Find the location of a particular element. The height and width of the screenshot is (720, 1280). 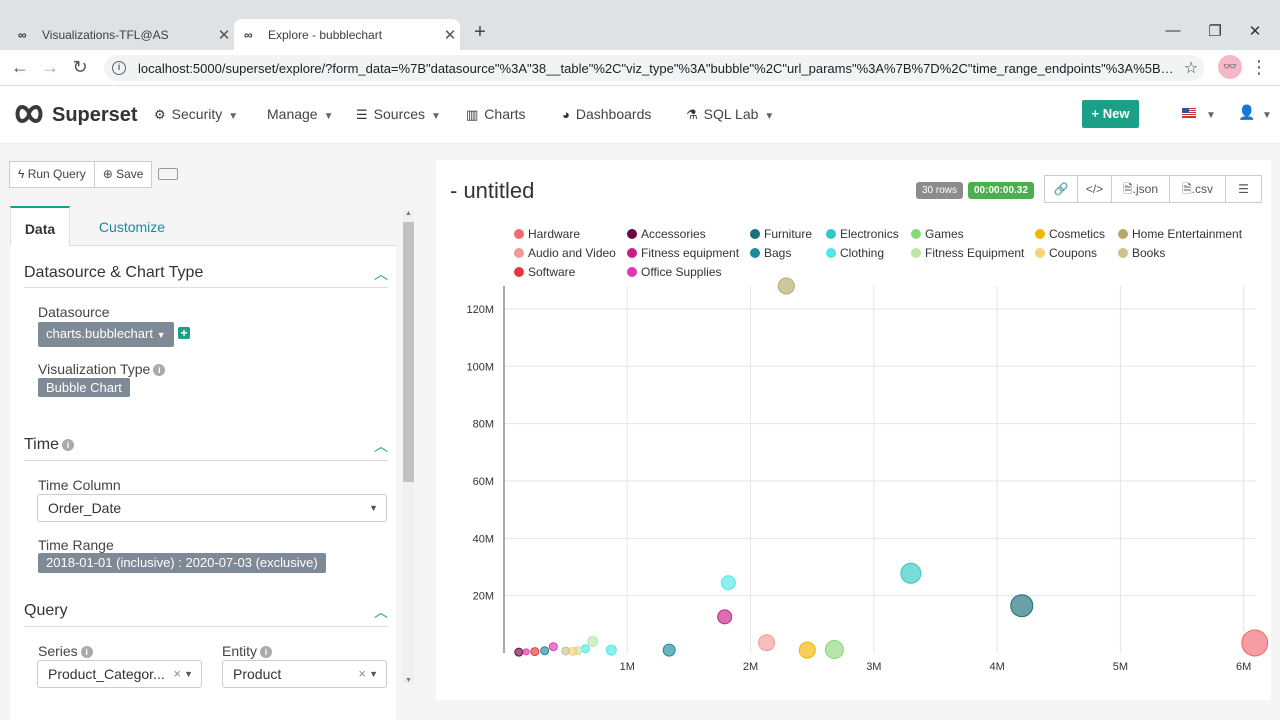

nav-security: ⚙ Security ▼ is located at coordinates (196, 114).